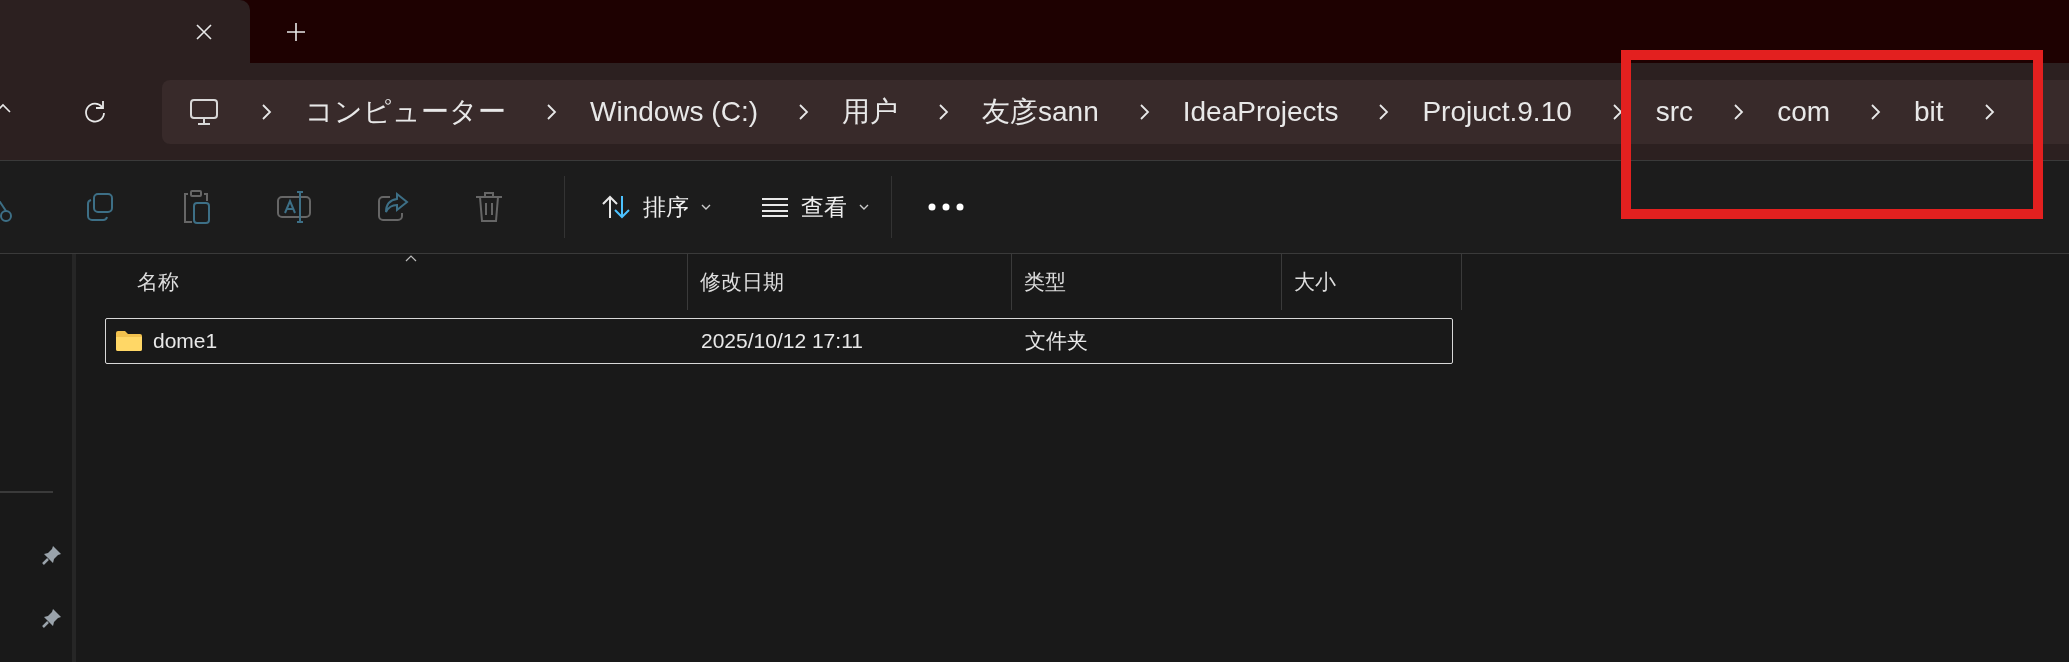 This screenshot has height=662, width=2069. Describe the element at coordinates (850, 282) in the screenshot. I see `column-header: 修改日期` at that location.